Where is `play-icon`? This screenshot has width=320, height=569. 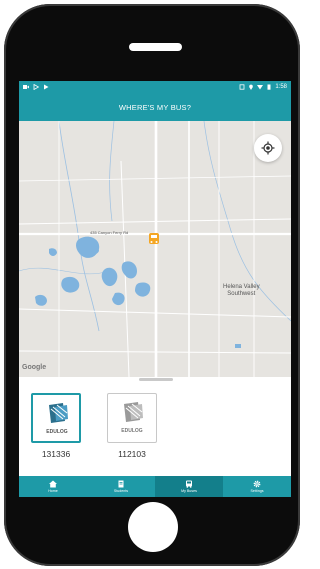 play-icon is located at coordinates (36, 87).